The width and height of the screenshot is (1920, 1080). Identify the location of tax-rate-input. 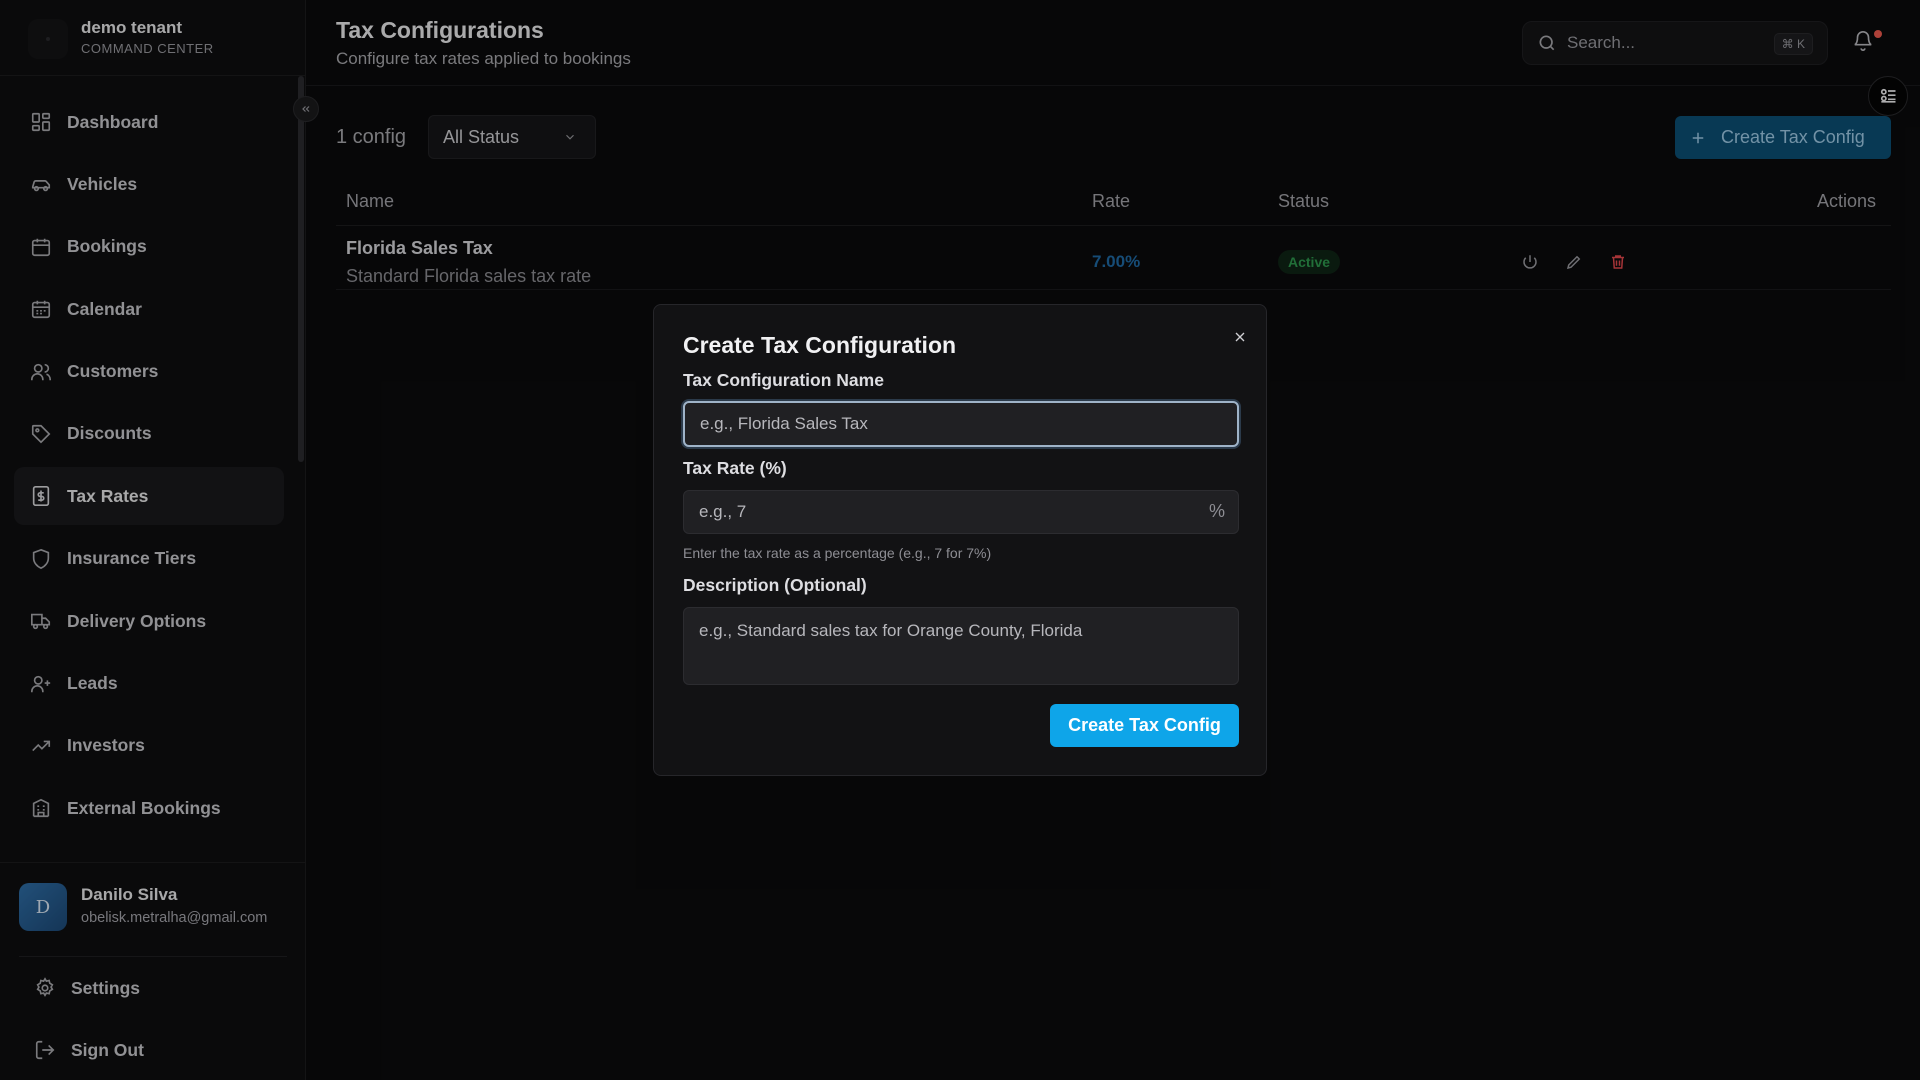
(961, 512).